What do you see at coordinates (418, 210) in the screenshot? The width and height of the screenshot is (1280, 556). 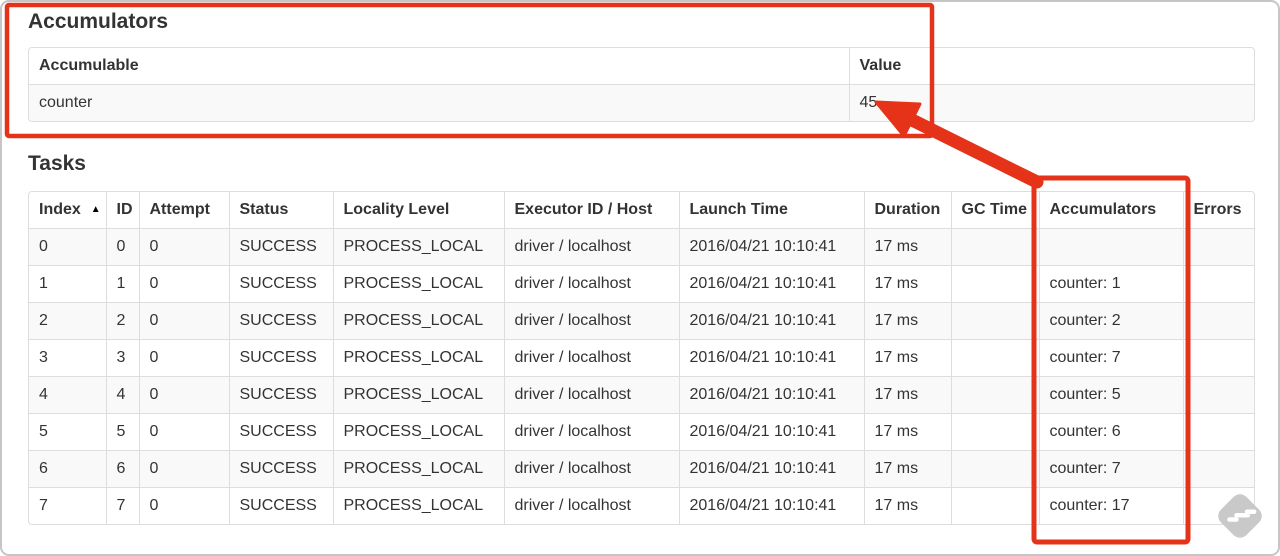 I see `col-header-locality-level: Locality Level` at bounding box center [418, 210].